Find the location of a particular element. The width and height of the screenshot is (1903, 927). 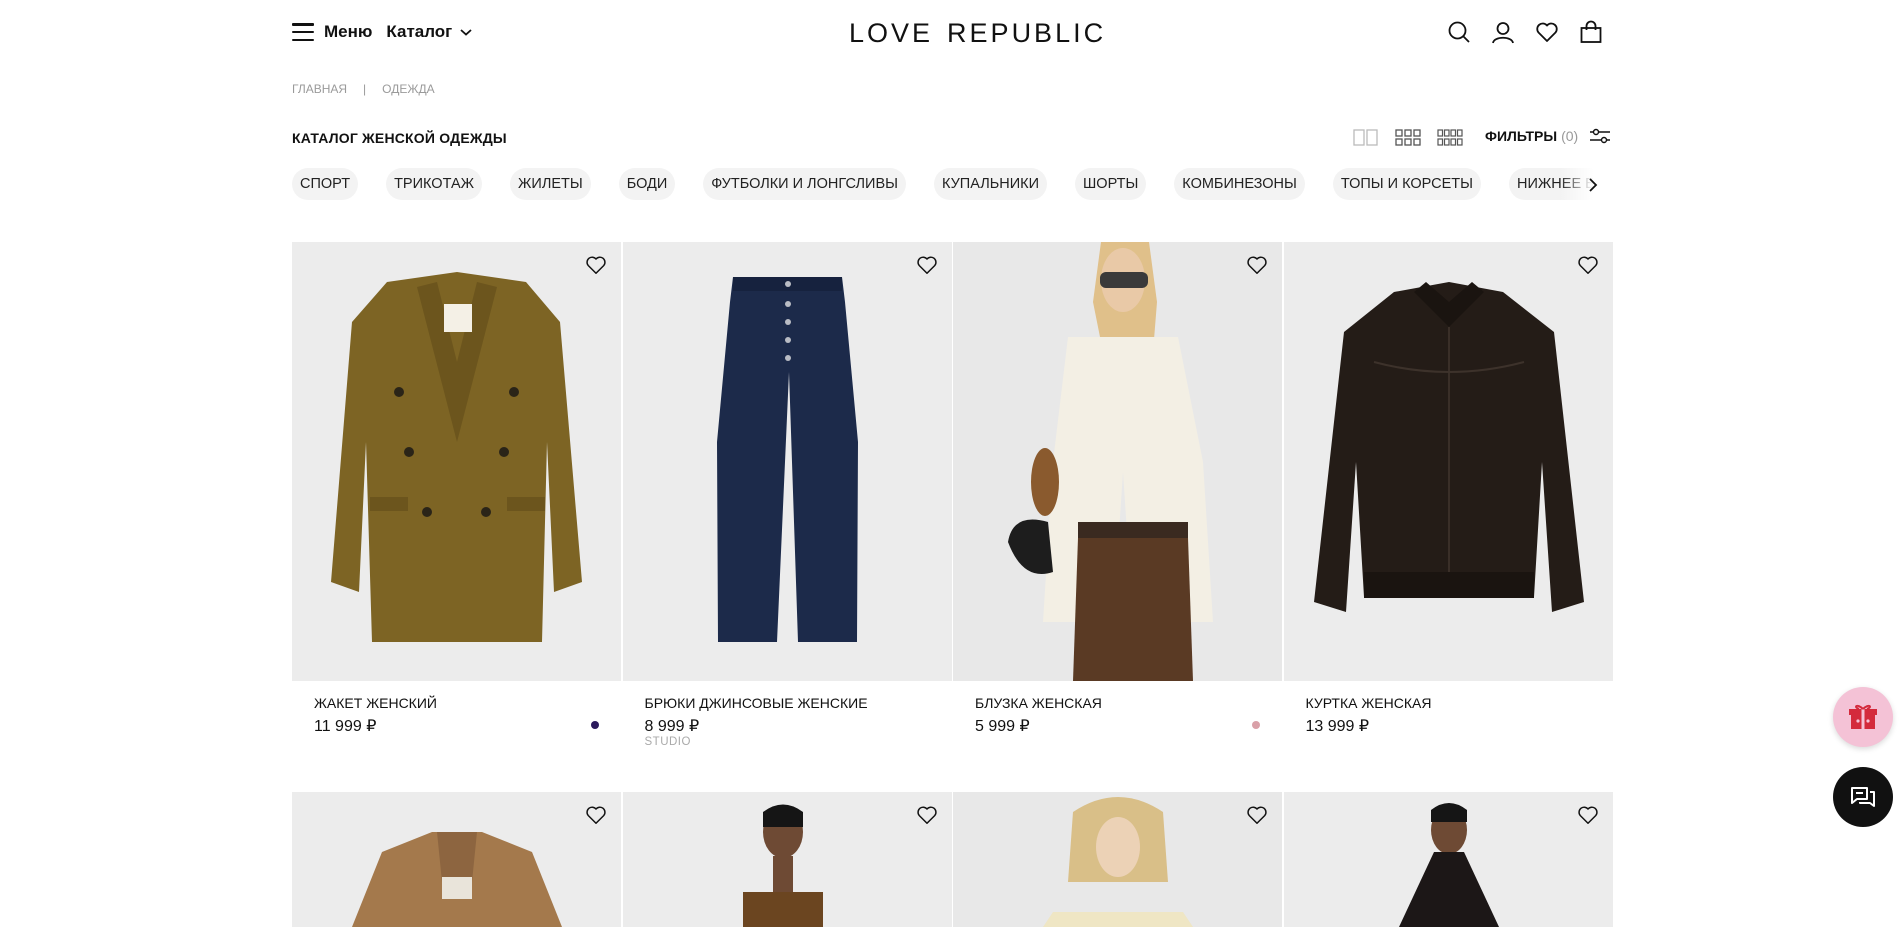

logo-word-love: LOVE is located at coordinates (891, 33).